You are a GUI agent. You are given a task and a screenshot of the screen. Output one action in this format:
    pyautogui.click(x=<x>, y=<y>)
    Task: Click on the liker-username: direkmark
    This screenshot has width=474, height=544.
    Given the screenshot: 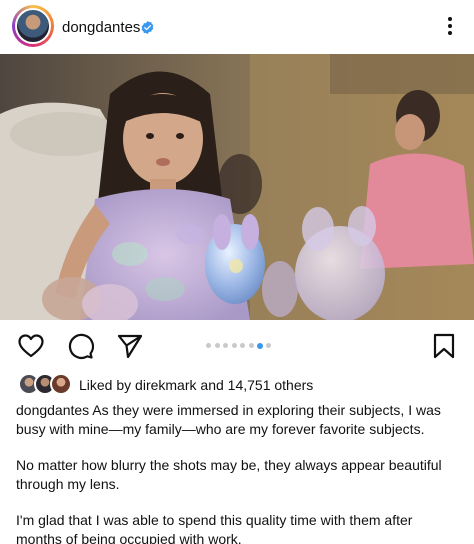 What is the action you would take?
    pyautogui.click(x=165, y=385)
    